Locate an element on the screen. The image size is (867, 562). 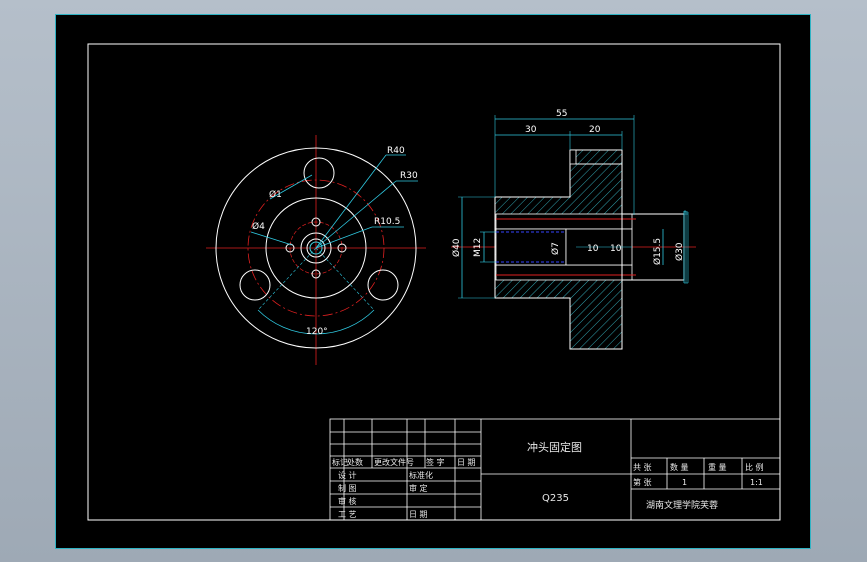
bore-lower is located at coordinates (564, 272).